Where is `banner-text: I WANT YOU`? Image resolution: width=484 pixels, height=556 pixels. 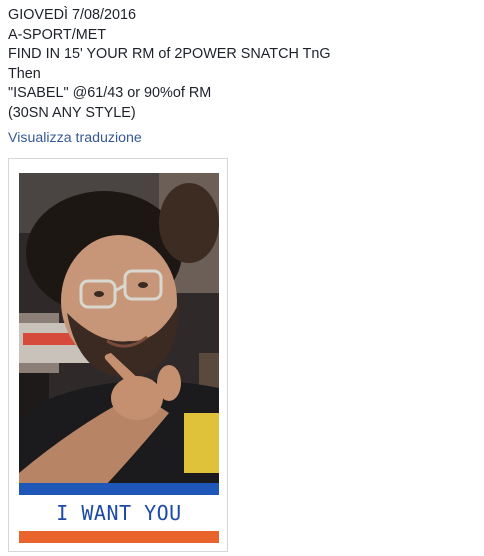
banner-text: I WANT YOU is located at coordinates (119, 513).